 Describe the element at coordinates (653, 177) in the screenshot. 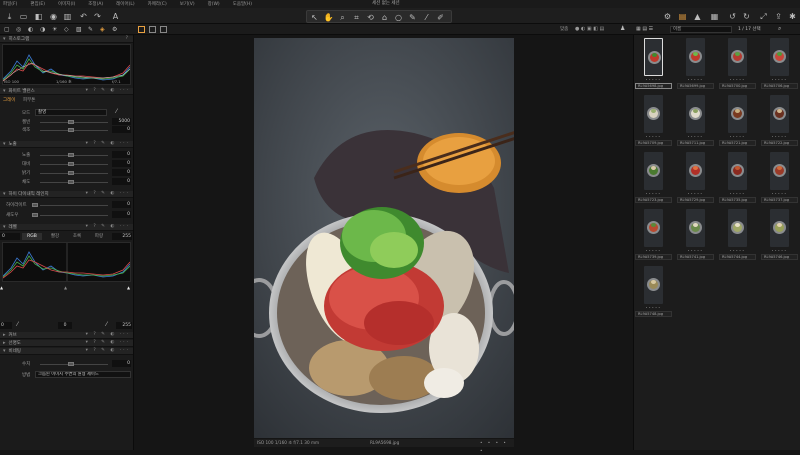

I see `thumbnail-item: ••••• RL9A5723.jpg` at that location.